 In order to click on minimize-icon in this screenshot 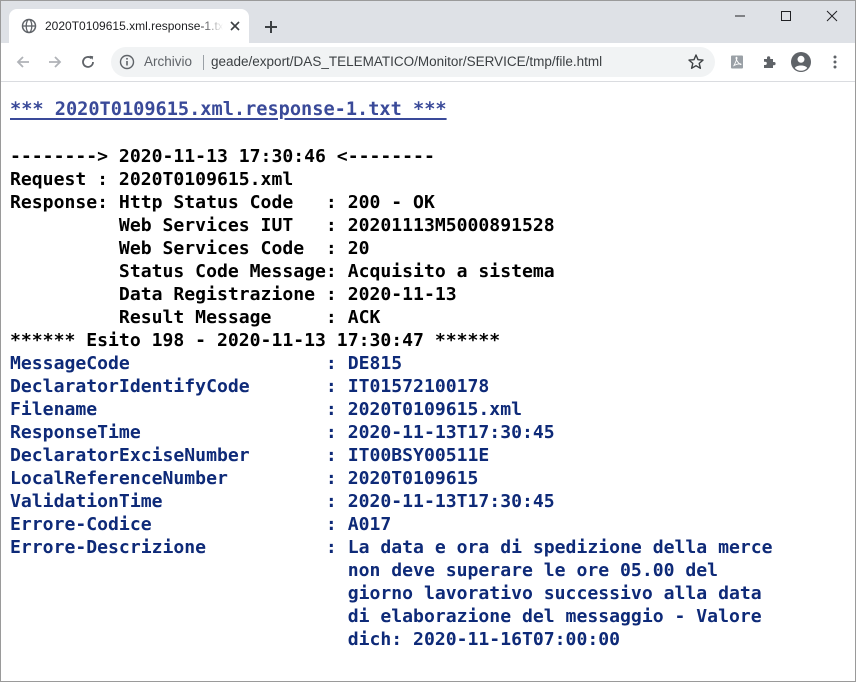, I will do `click(740, 16)`.